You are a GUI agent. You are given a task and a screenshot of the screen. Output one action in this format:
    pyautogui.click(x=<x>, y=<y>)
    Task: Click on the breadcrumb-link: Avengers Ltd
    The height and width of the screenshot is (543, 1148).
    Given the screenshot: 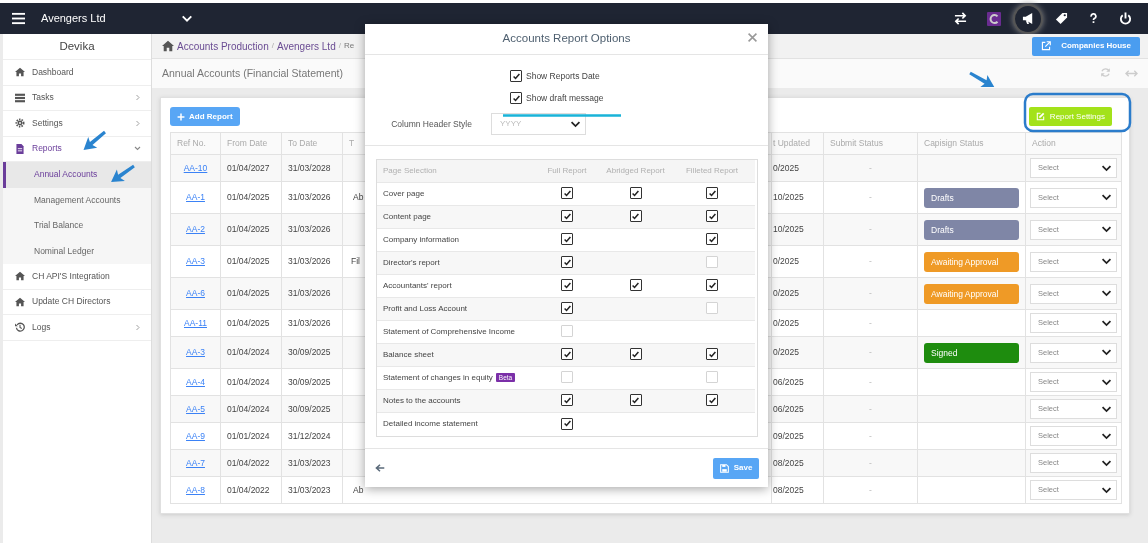 What is the action you would take?
    pyautogui.click(x=306, y=46)
    